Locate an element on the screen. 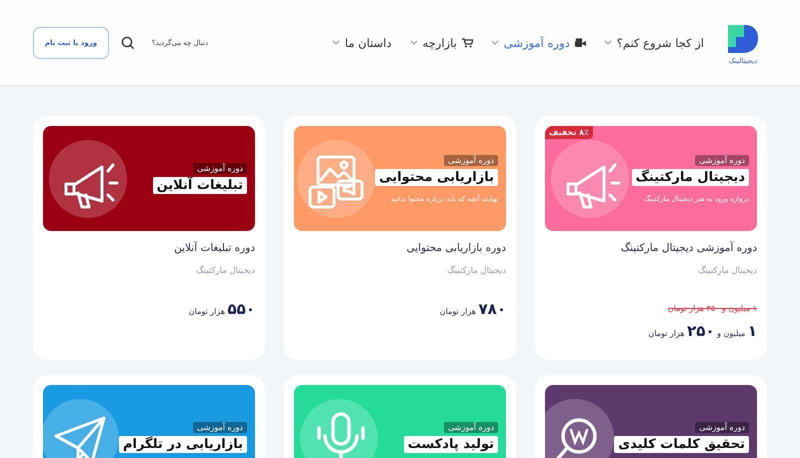  nav-link: دوره آموزشی is located at coordinates (538, 43).